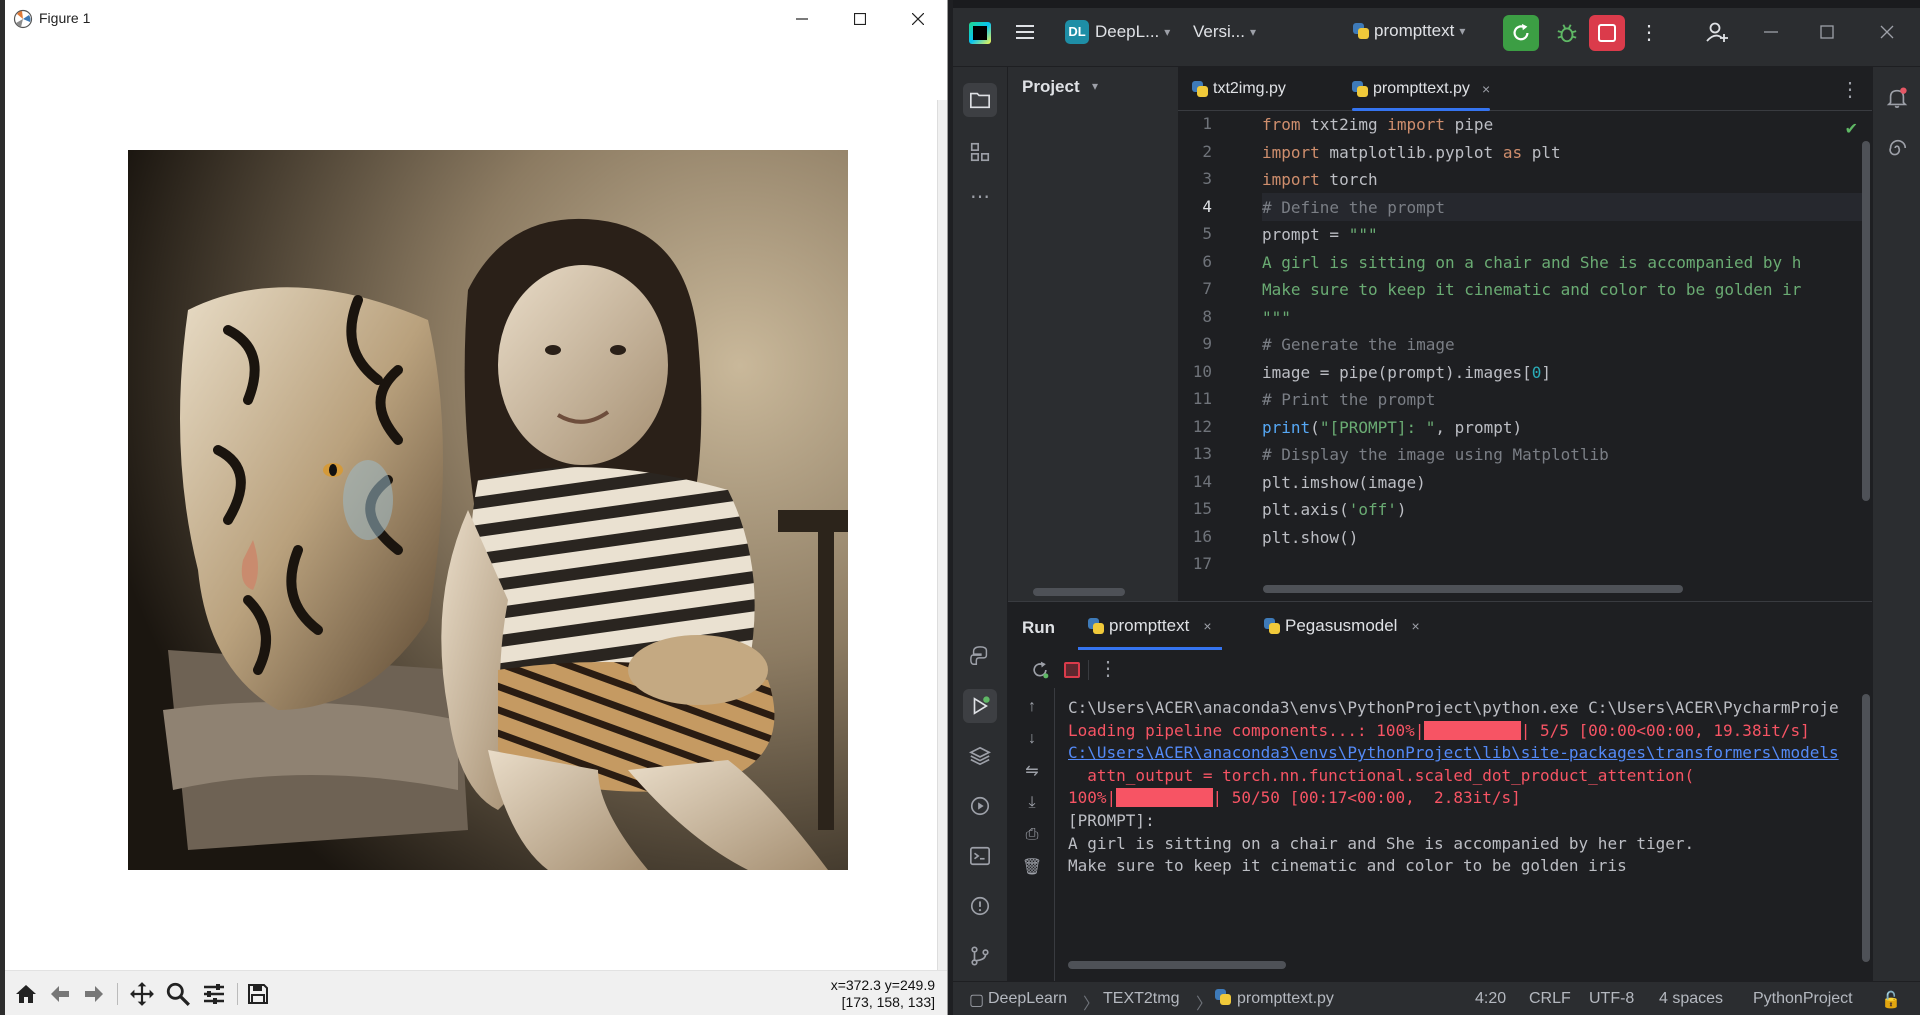 Image resolution: width=1920 pixels, height=1015 pixels. Describe the element at coordinates (1866, 321) in the screenshot. I see `editor-vertical-scrollbar` at that location.